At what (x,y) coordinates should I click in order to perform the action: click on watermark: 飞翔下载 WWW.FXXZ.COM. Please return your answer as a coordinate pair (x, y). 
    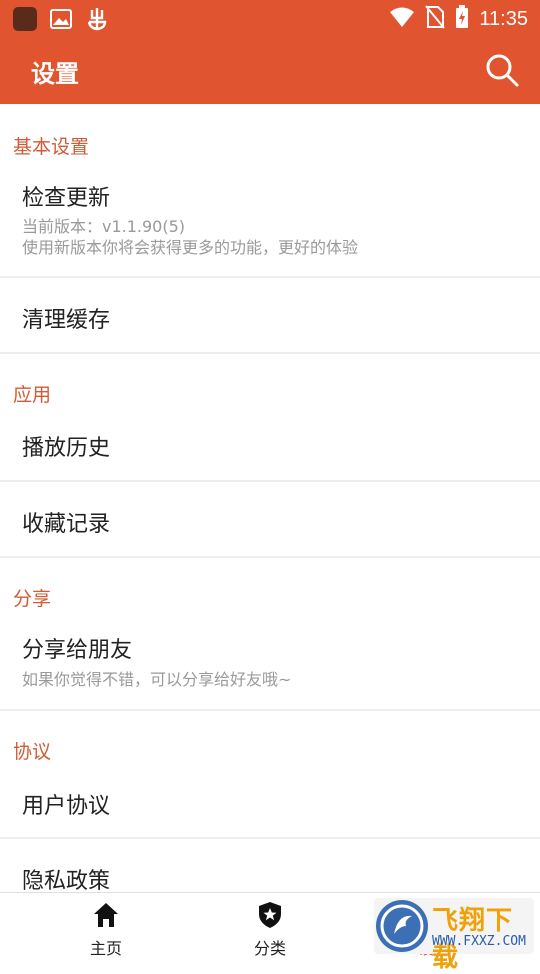
    Looking at the image, I should click on (454, 935).